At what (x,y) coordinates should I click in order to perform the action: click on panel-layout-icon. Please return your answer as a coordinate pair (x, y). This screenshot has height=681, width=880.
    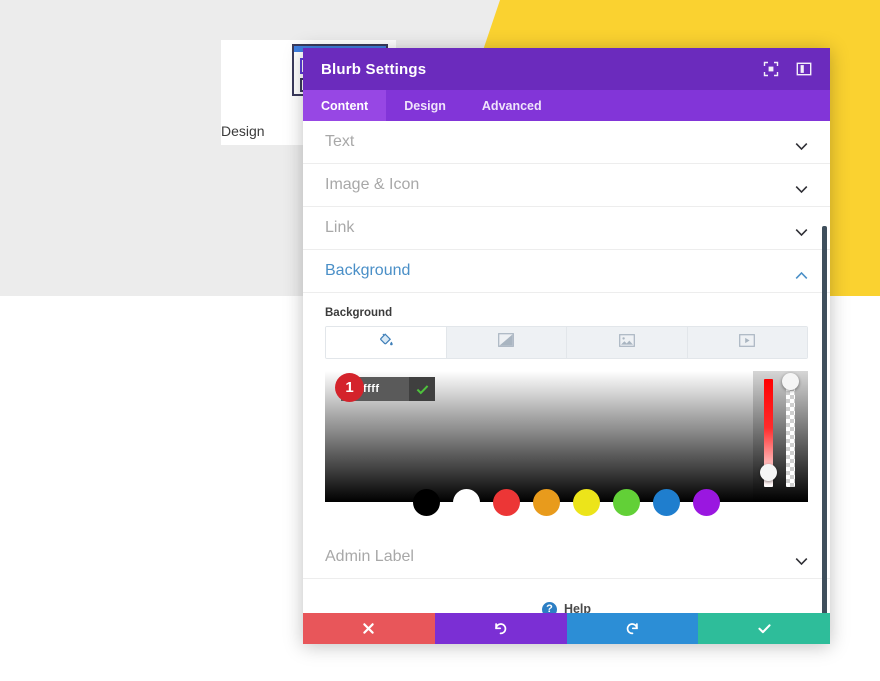
    Looking at the image, I should click on (804, 69).